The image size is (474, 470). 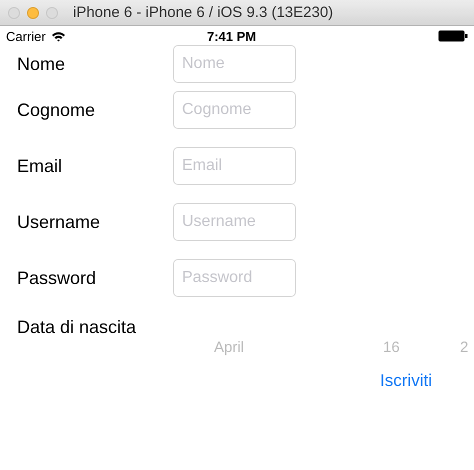 What do you see at coordinates (14, 12) in the screenshot?
I see `close-icon` at bounding box center [14, 12].